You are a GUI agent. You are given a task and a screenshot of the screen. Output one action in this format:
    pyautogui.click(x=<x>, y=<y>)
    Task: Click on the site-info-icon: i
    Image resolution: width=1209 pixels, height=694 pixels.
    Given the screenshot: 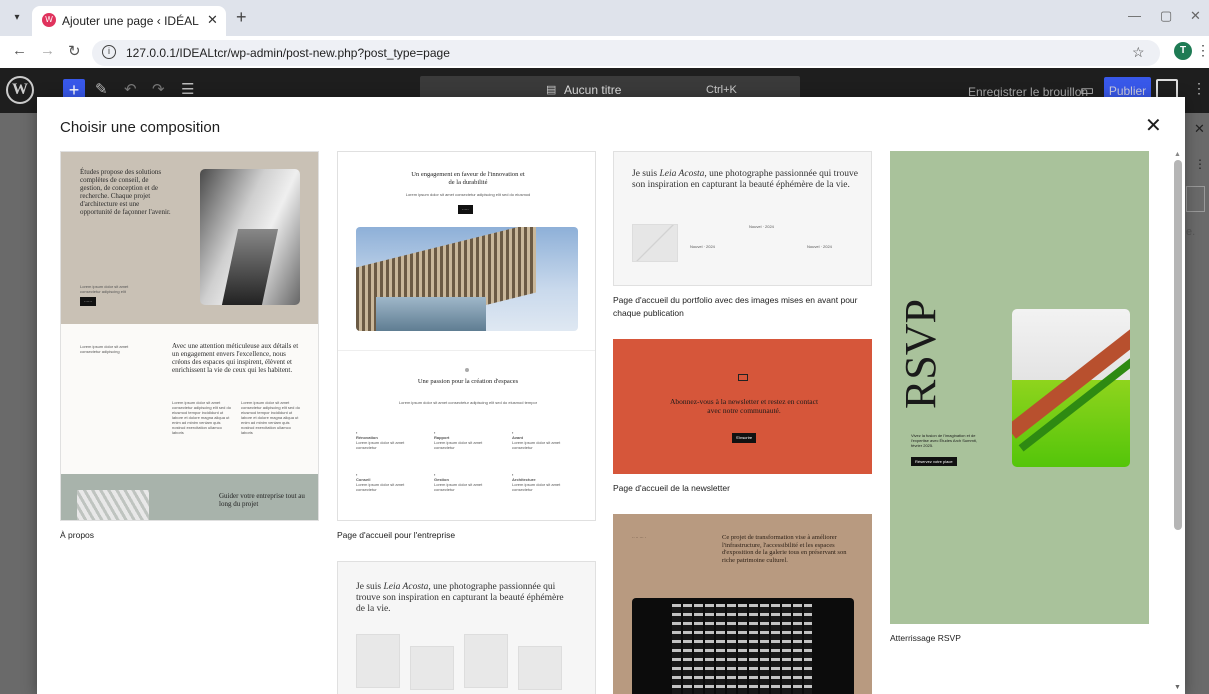 What is the action you would take?
    pyautogui.click(x=109, y=52)
    